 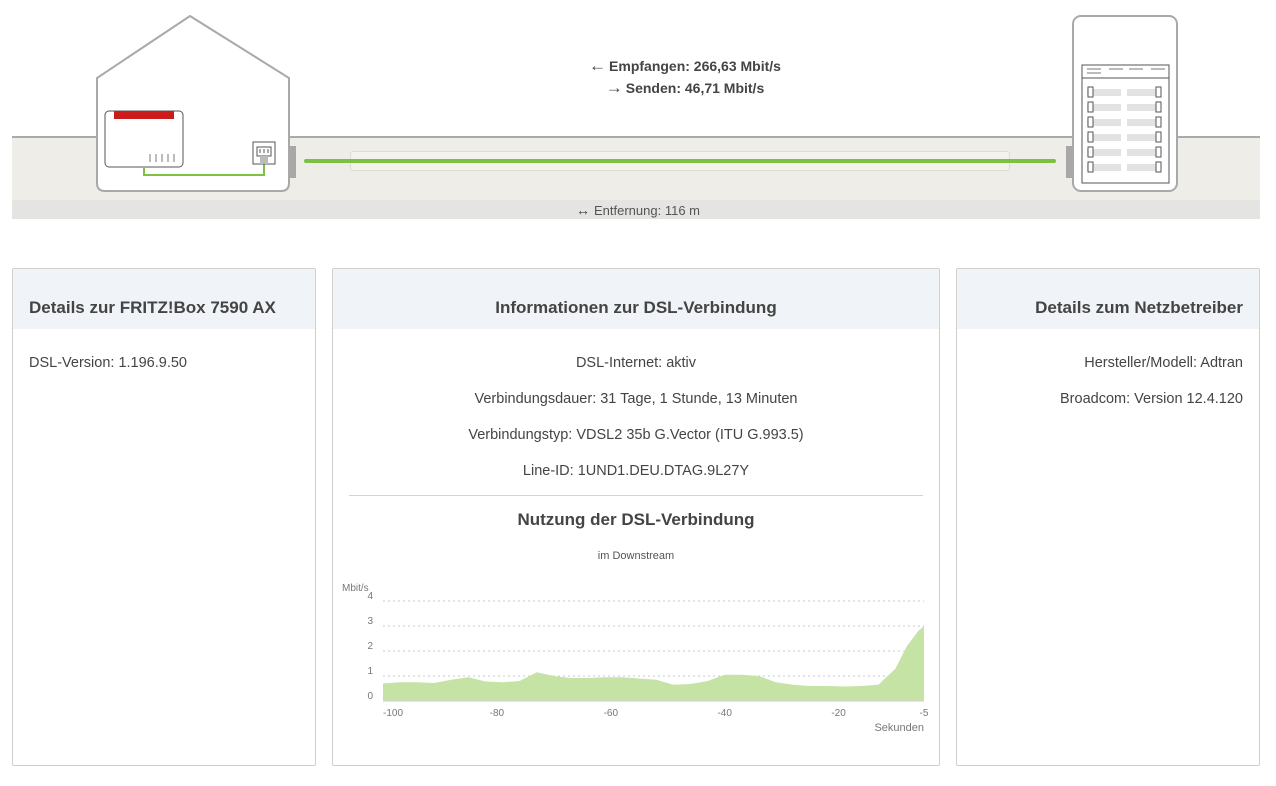 What do you see at coordinates (838, 713) in the screenshot?
I see `x-tick-label: -20` at bounding box center [838, 713].